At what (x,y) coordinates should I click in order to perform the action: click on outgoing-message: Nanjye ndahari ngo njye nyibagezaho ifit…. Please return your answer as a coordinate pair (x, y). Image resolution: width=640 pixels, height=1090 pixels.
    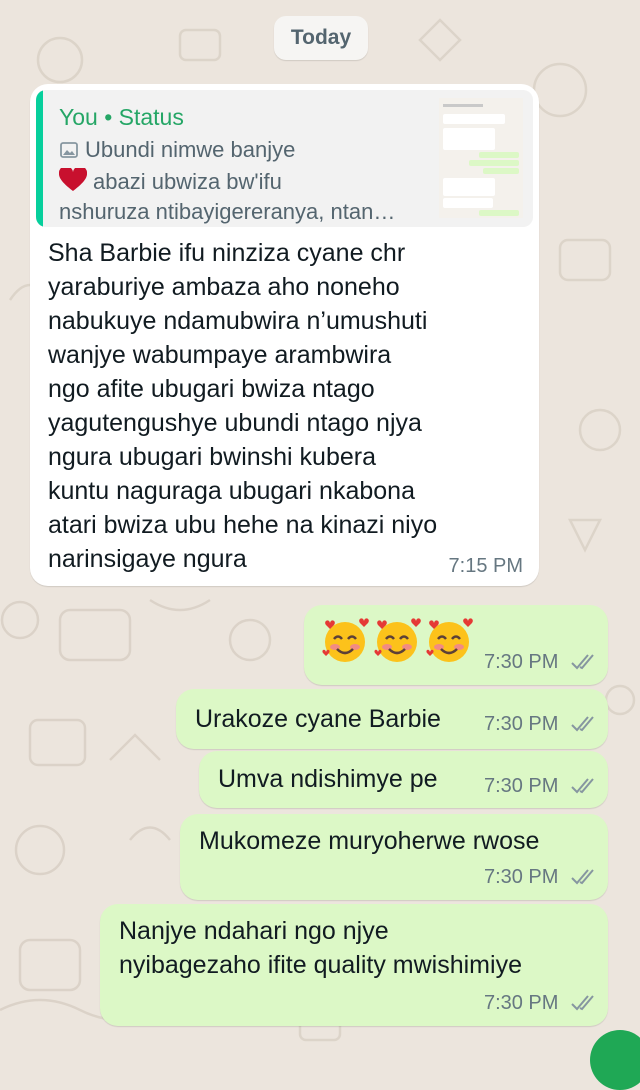
    Looking at the image, I should click on (354, 965).